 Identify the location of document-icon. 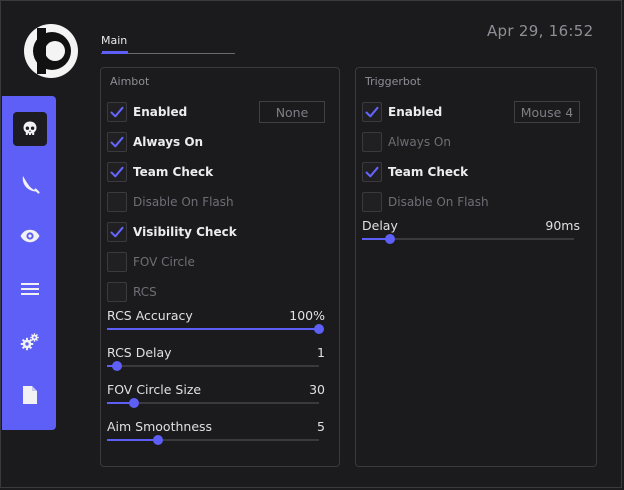
(30, 395).